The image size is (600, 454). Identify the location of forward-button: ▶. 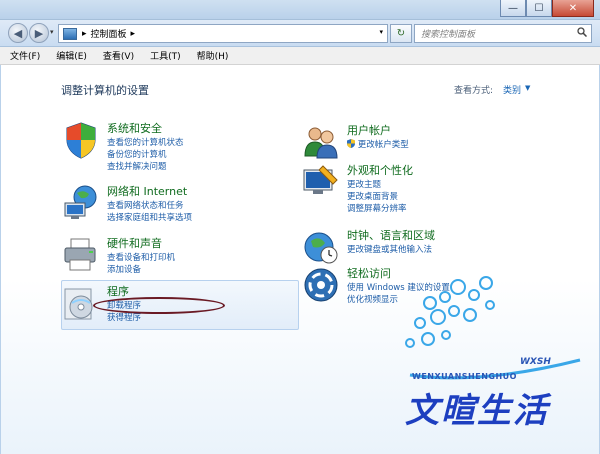
(39, 33).